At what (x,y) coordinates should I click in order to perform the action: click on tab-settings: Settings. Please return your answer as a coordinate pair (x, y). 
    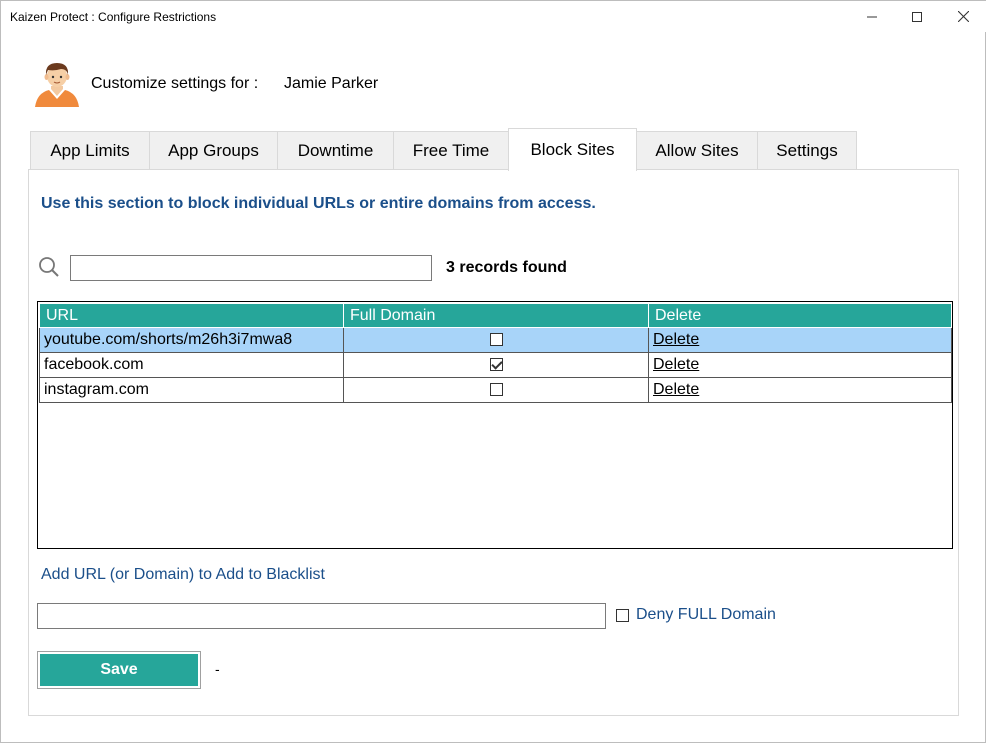
    Looking at the image, I should click on (807, 150).